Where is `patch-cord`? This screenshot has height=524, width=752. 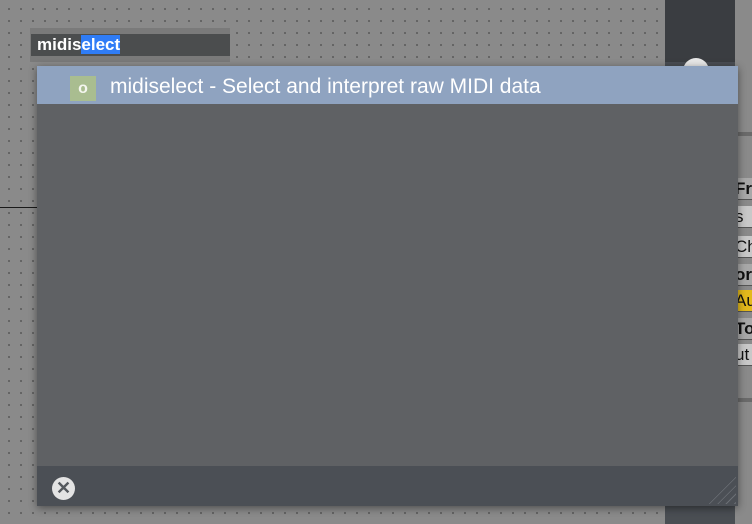
patch-cord is located at coordinates (19, 207).